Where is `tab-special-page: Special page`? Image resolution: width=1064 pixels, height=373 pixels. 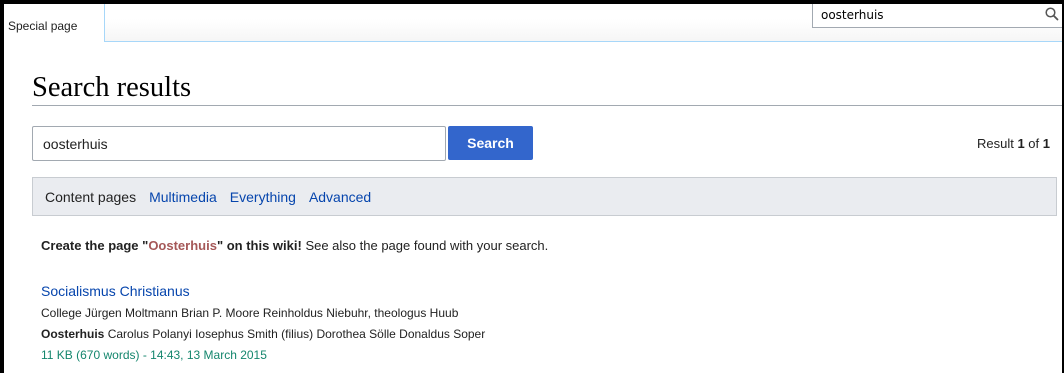
tab-special-page: Special page is located at coordinates (54, 23).